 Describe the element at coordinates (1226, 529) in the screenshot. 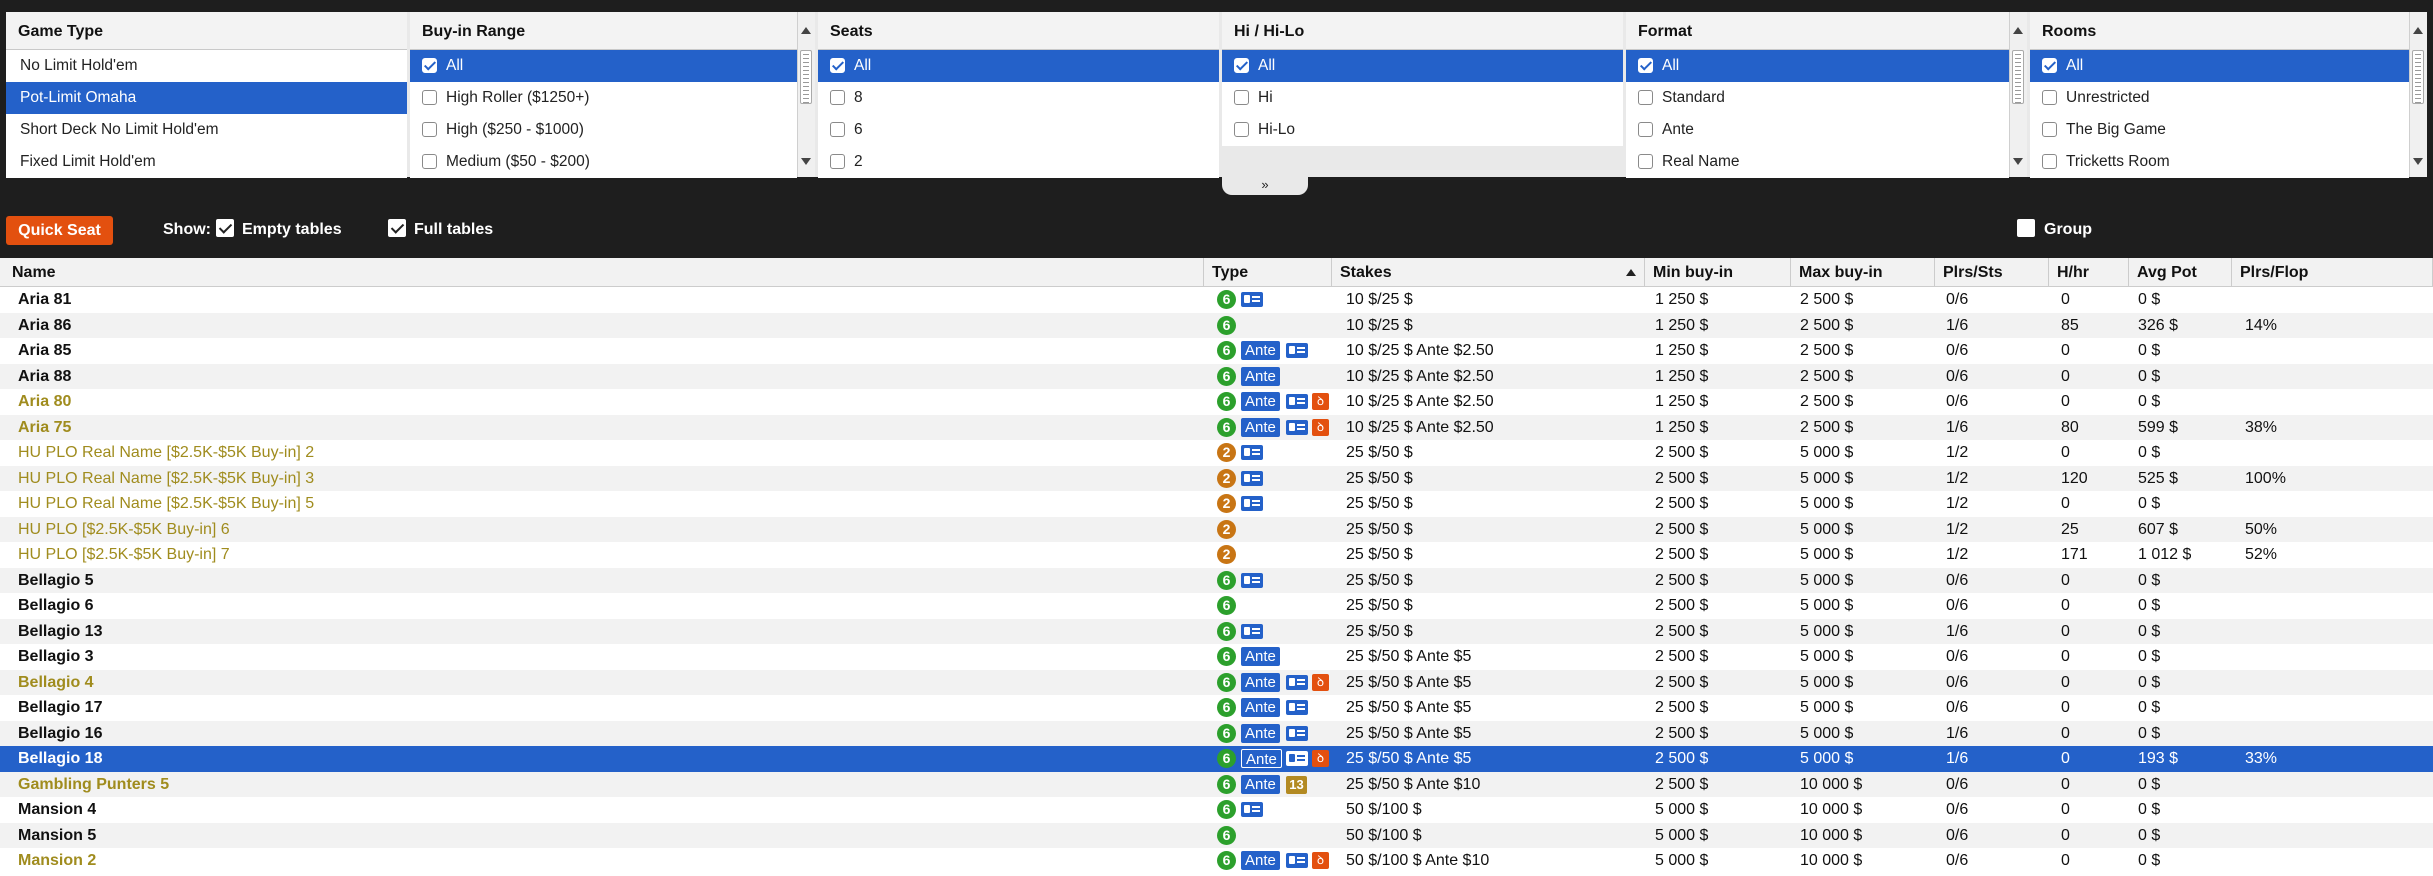

I see `seats-2-icon: 2` at that location.